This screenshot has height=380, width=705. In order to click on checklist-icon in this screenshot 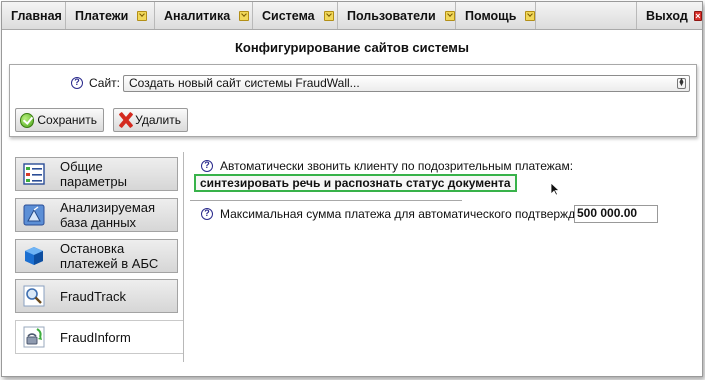, I will do `click(34, 174)`.